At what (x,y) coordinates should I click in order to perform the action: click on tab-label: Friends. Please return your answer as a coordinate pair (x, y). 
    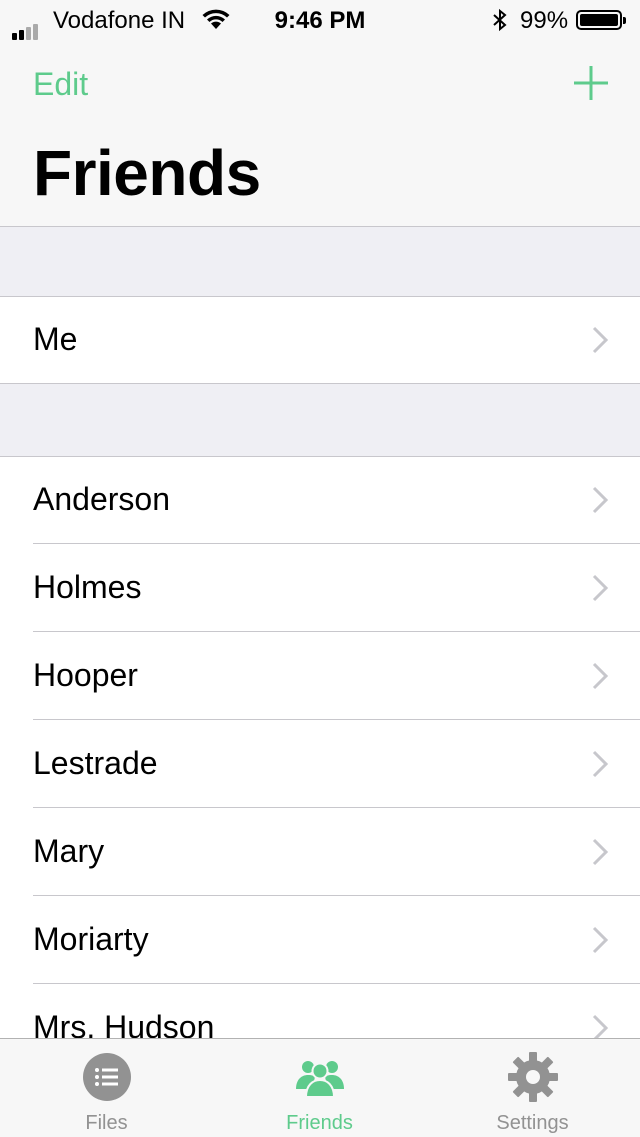
    Looking at the image, I should click on (319, 1123).